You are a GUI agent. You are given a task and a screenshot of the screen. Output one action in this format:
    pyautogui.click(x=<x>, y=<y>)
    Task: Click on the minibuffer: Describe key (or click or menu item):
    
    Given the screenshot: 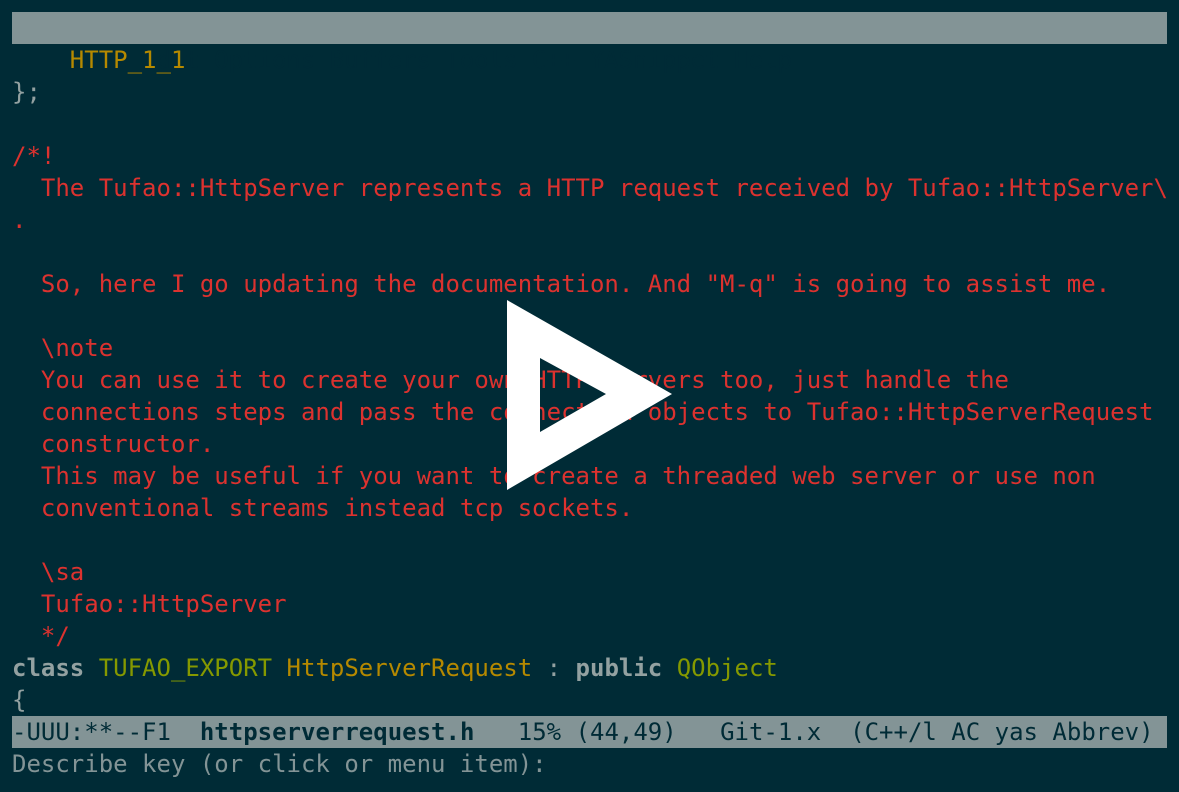 What is the action you would take?
    pyautogui.click(x=589, y=764)
    